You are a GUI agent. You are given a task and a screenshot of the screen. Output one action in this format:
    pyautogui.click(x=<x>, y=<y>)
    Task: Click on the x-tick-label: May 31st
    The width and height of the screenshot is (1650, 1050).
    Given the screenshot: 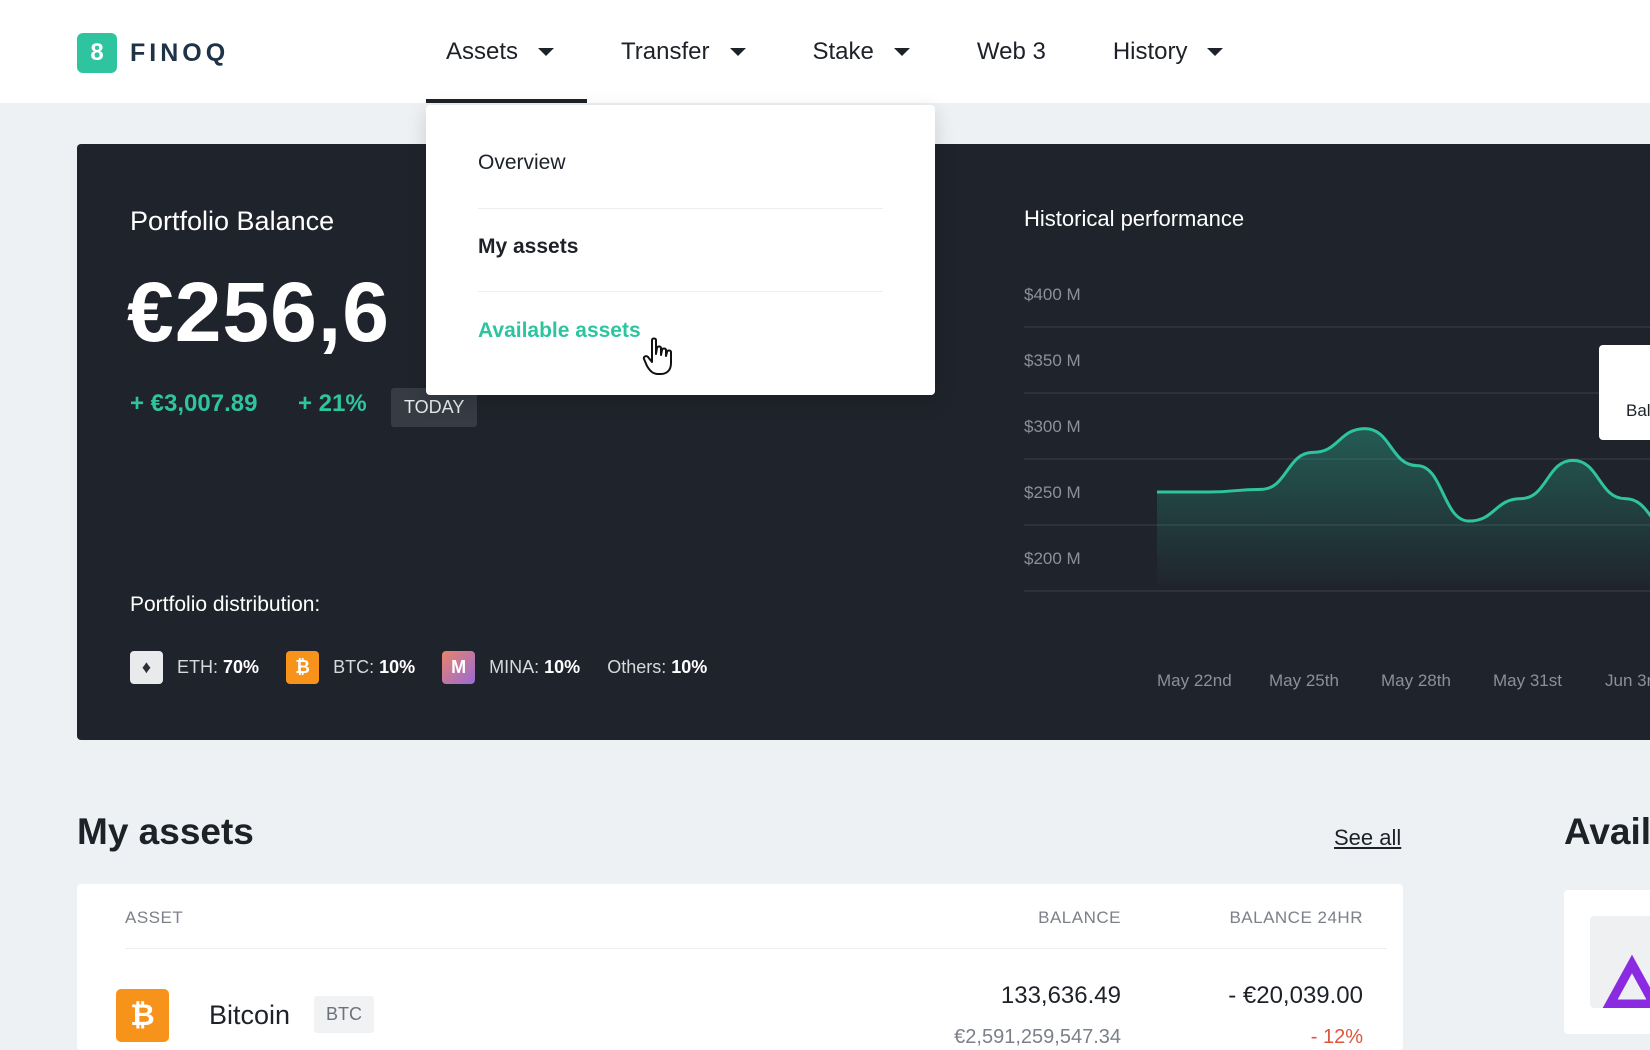 What is the action you would take?
    pyautogui.click(x=1527, y=680)
    